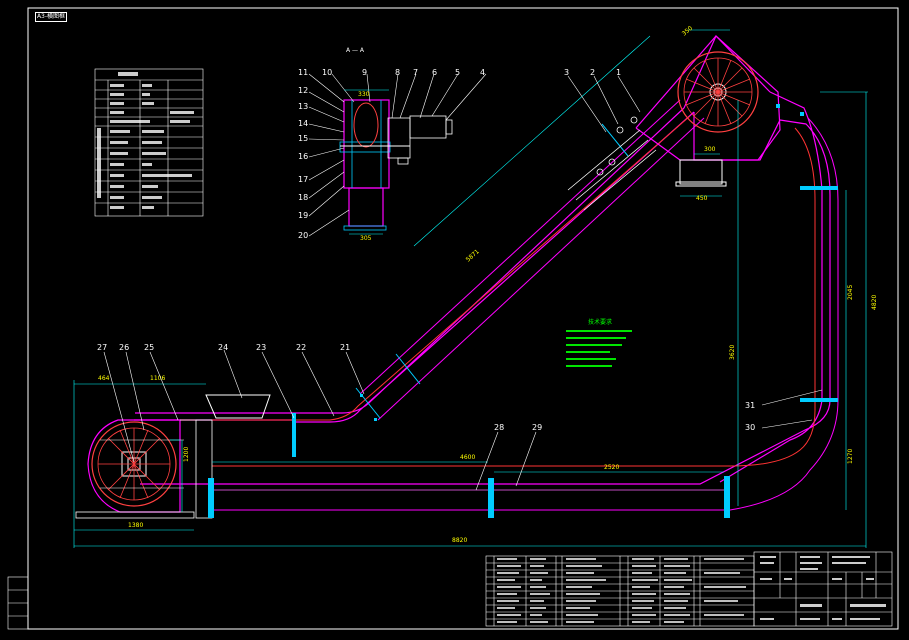 This screenshot has height=640, width=909. What do you see at coordinates (415, 72) in the screenshot?
I see `callout-7: 7` at bounding box center [415, 72].